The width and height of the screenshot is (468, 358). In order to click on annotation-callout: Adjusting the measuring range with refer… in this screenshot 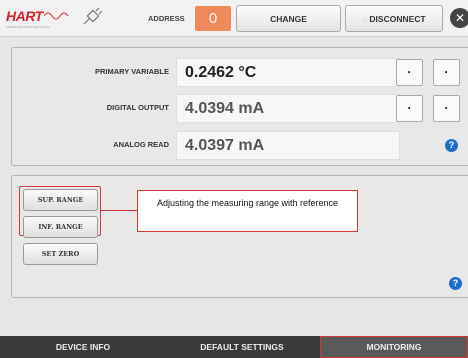, I will do `click(247, 211)`.